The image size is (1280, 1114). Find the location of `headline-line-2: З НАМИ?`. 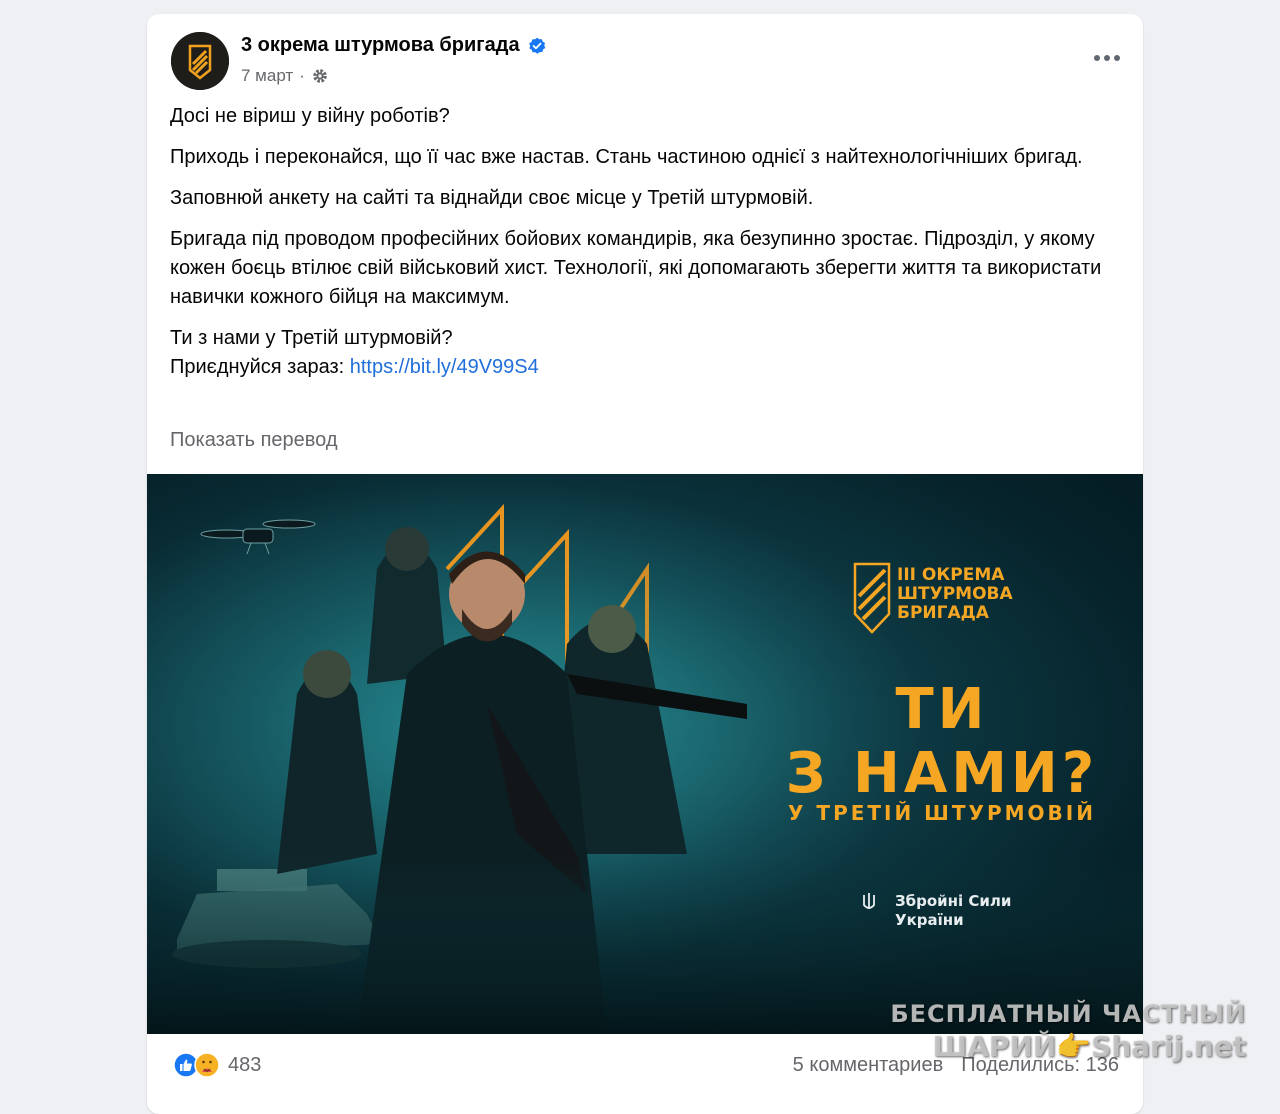

headline-line-2: З НАМИ? is located at coordinates (942, 773).